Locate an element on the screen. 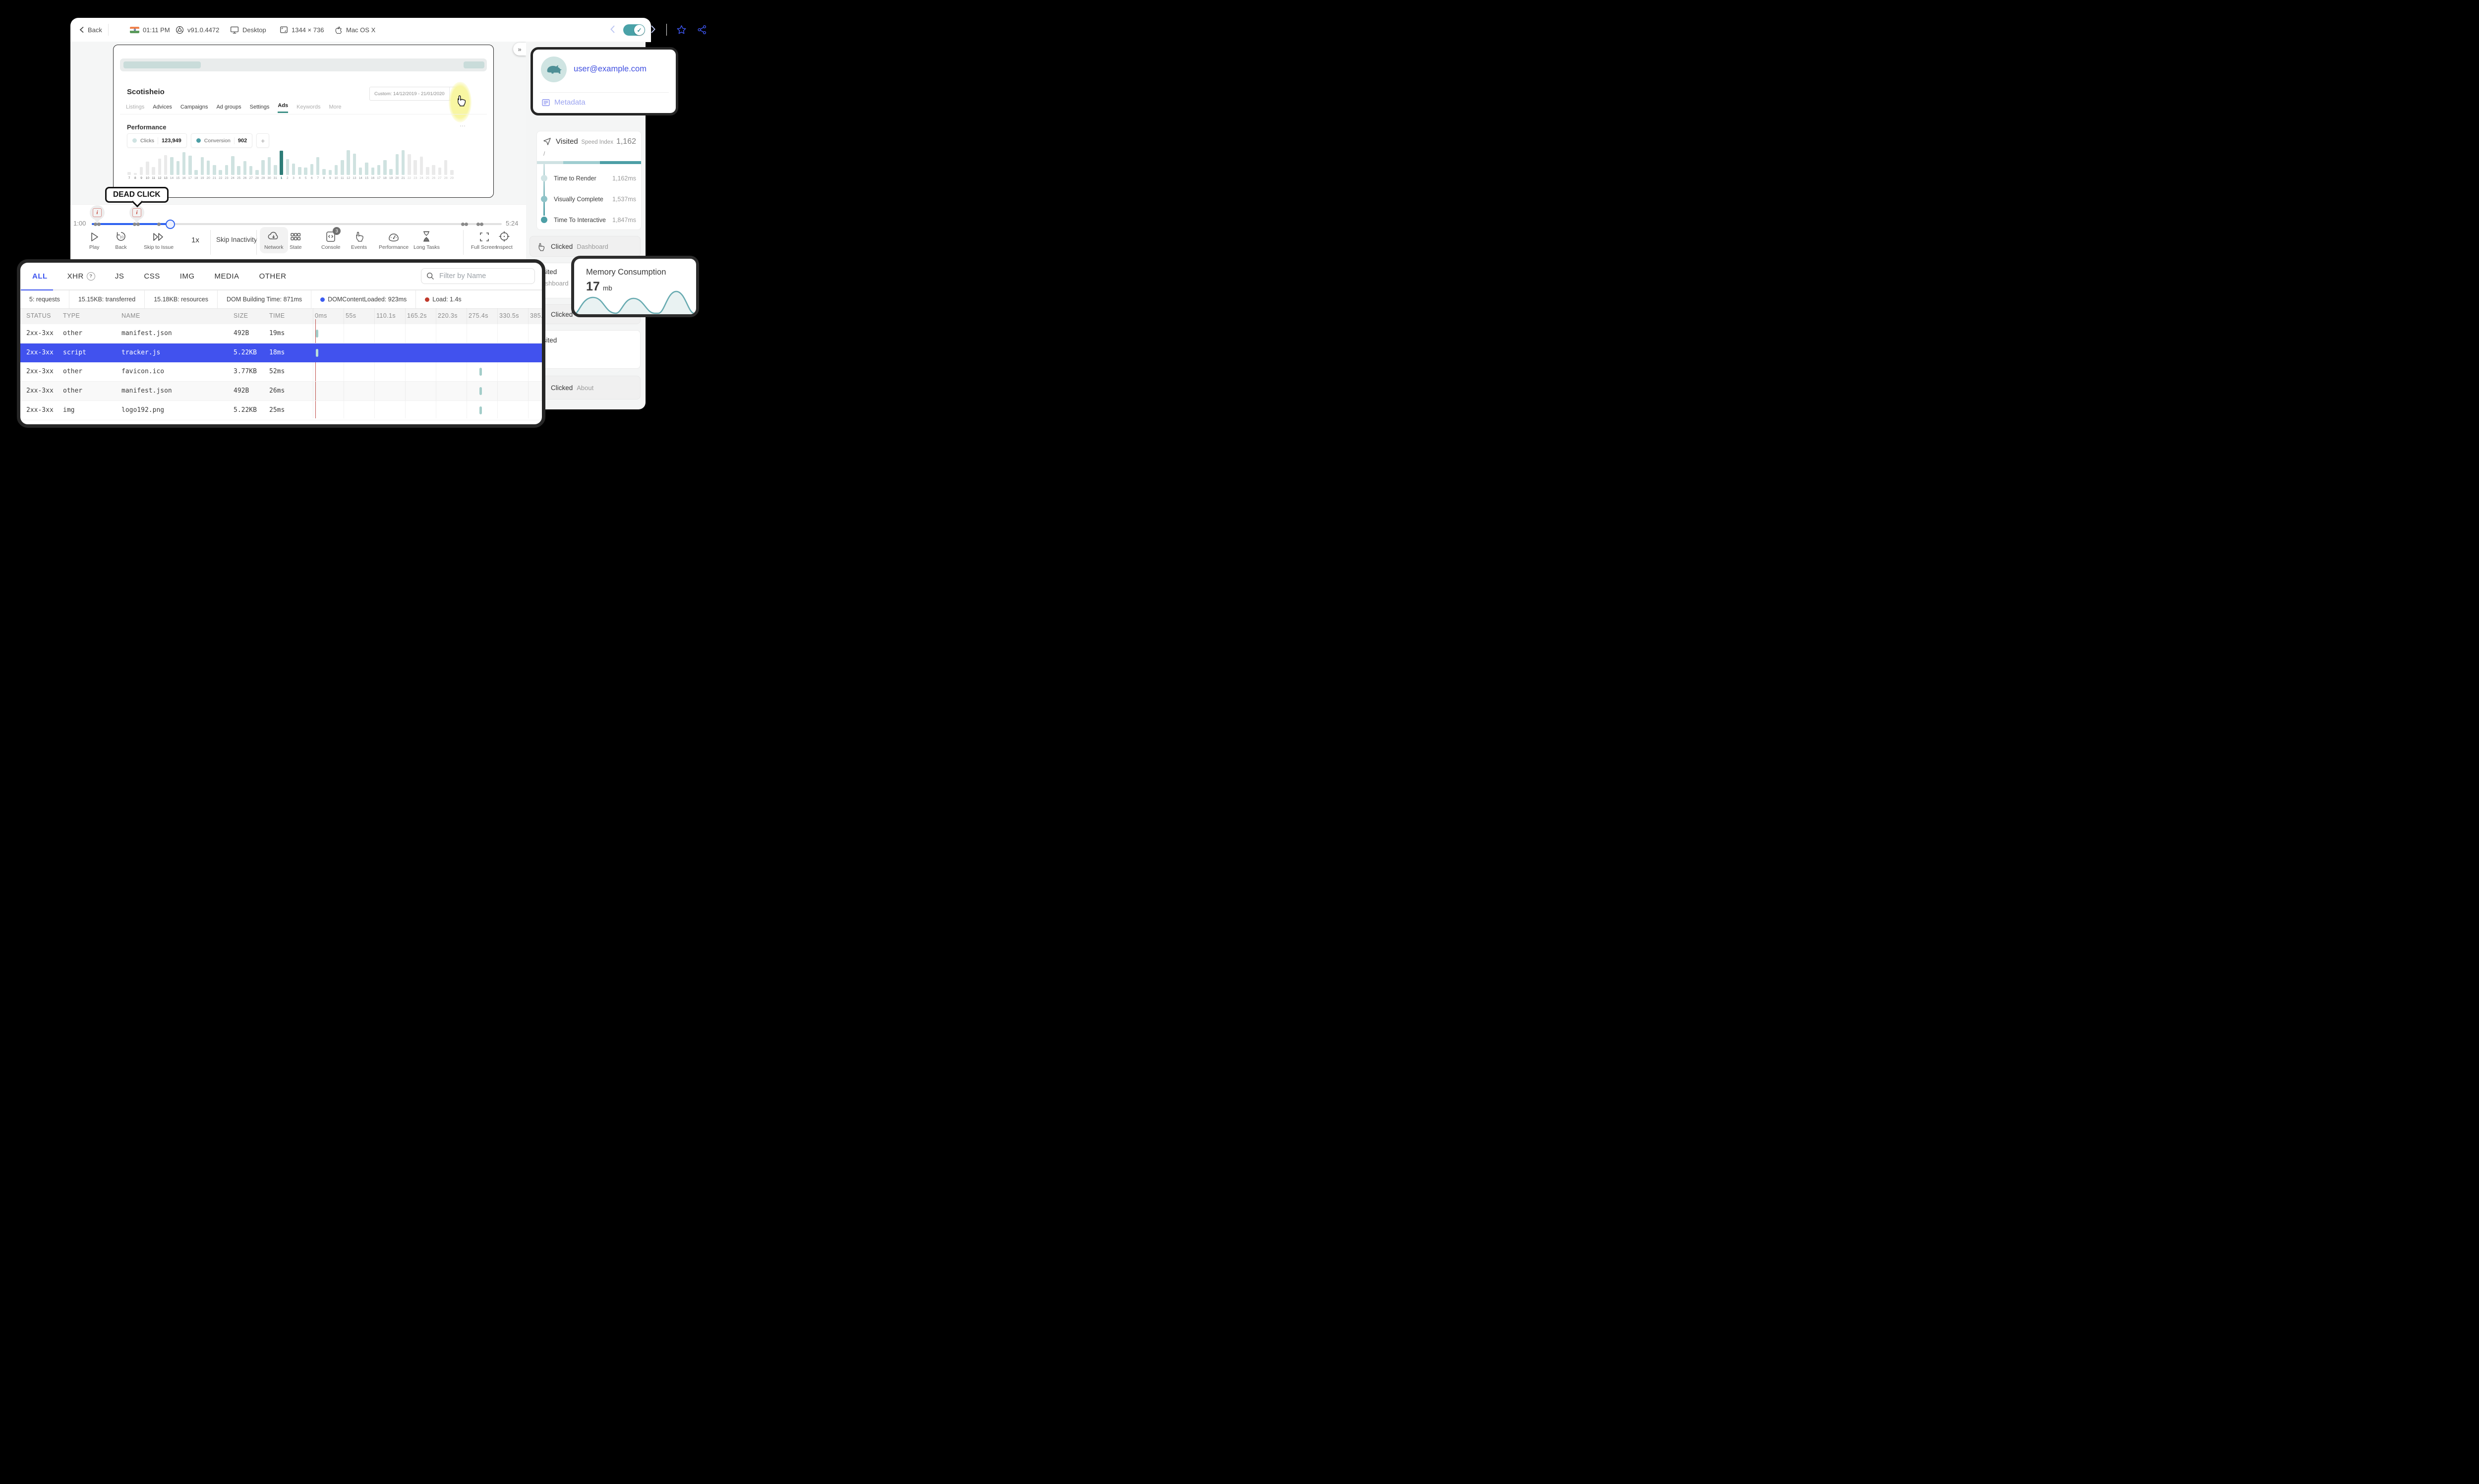  table-row-logo192.png: 2xx-3xx img logo192.png 5.22KB 25ms is located at coordinates (281, 410).